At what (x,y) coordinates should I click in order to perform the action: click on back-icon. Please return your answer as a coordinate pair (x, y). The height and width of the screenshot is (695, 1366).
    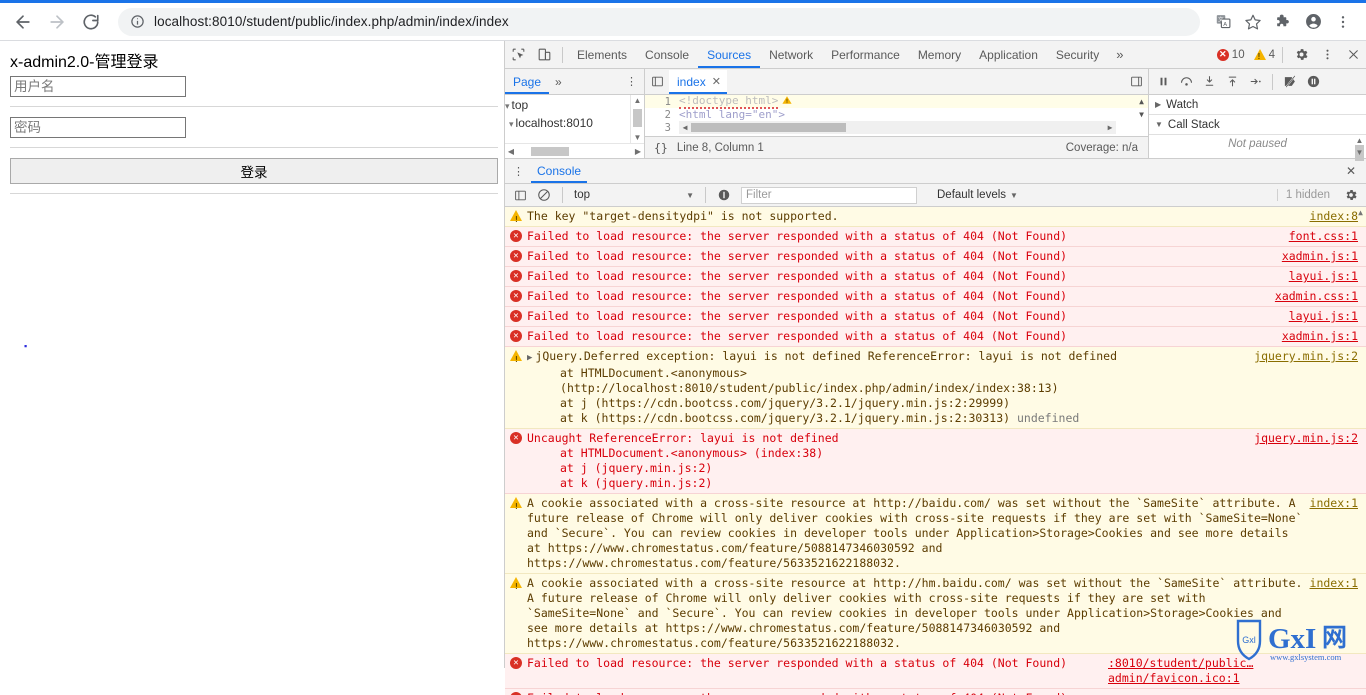
    Looking at the image, I should click on (23, 22).